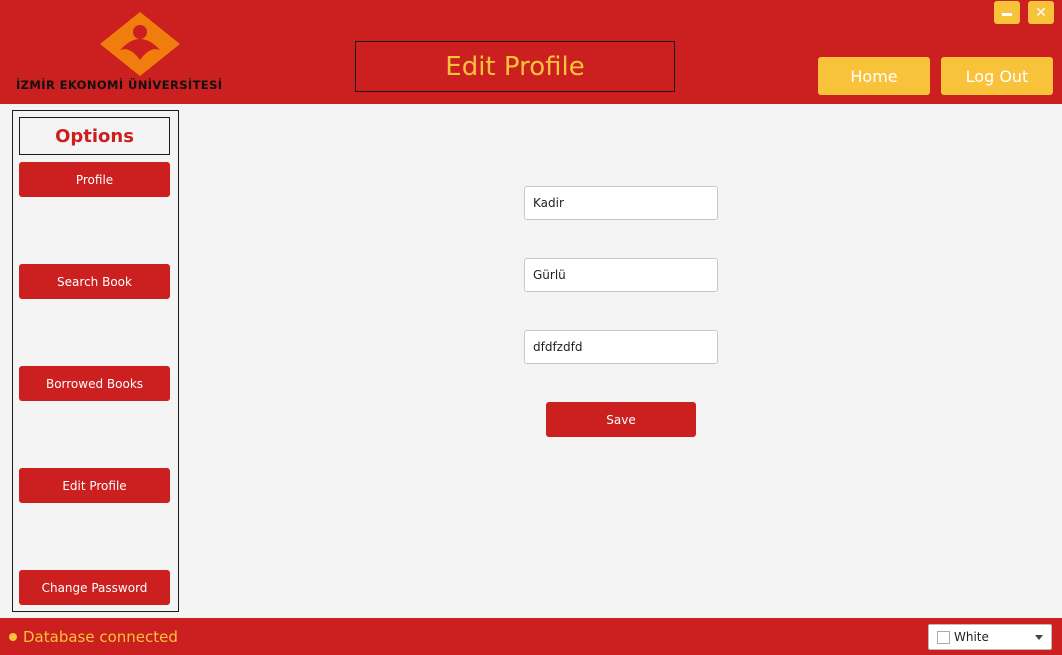 The image size is (1062, 655). What do you see at coordinates (94, 485) in the screenshot?
I see `sidebar-item-edit-profile: Edit Profile` at bounding box center [94, 485].